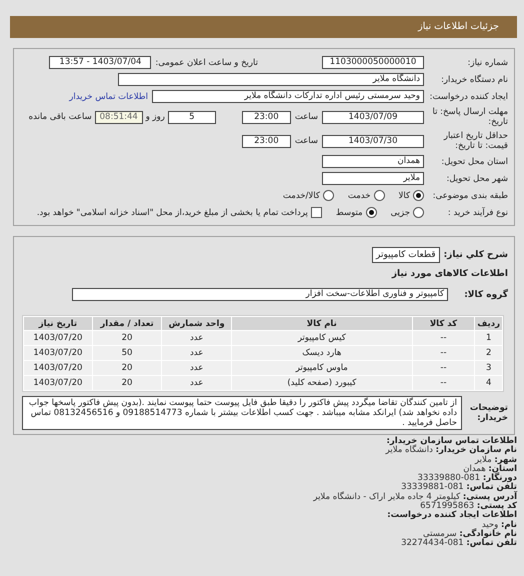  What do you see at coordinates (108, 97) in the screenshot?
I see `buyer-contact-link: اطلاعات تماس خریدار` at bounding box center [108, 97].